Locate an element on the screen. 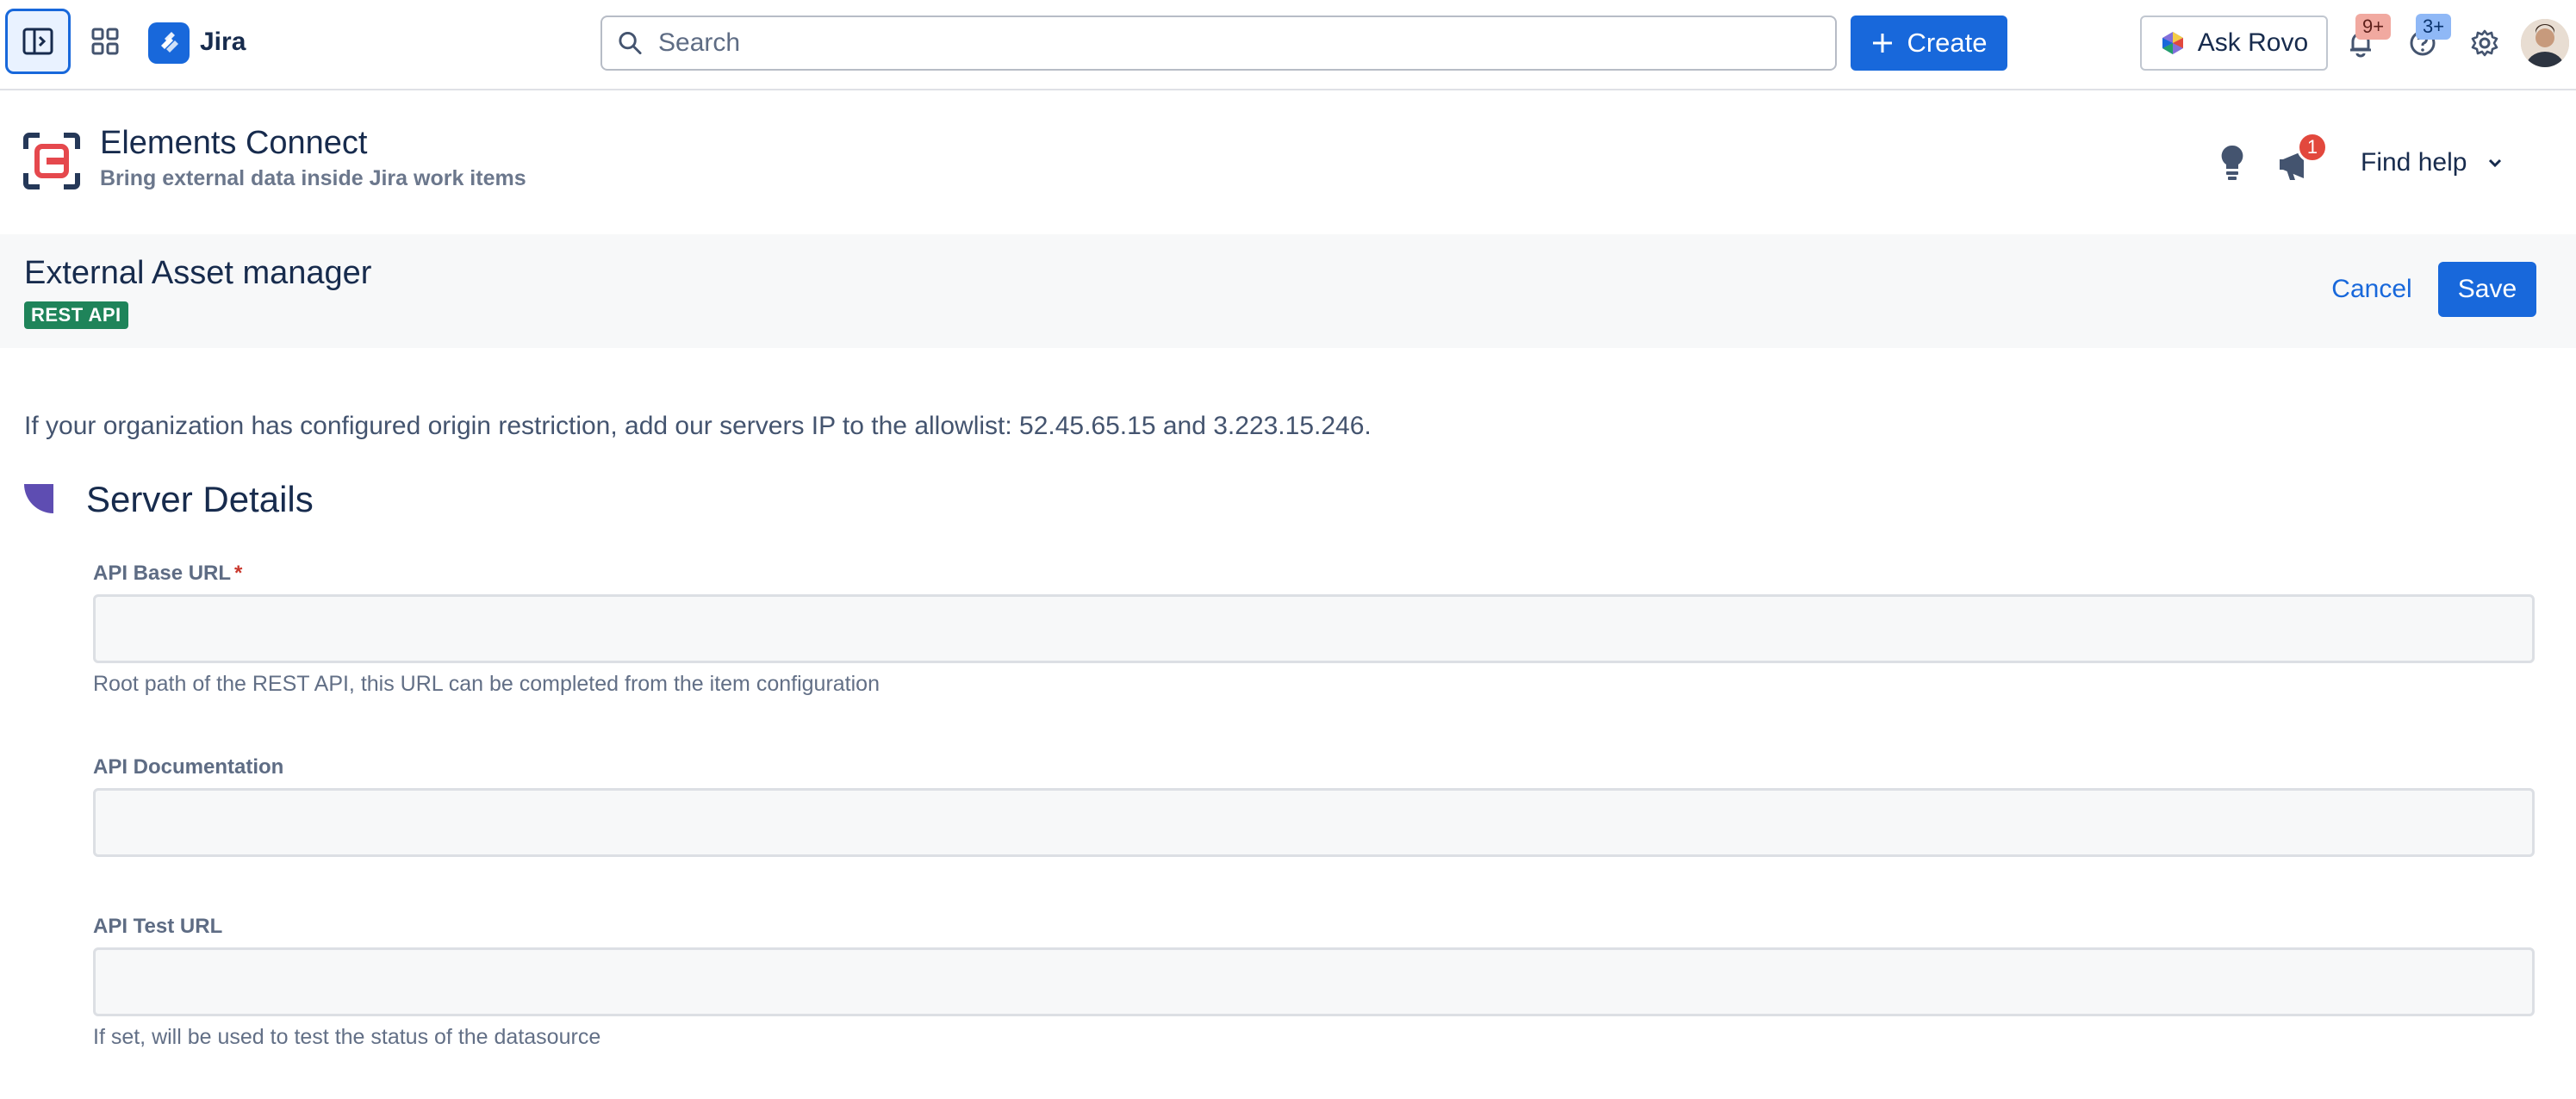 This screenshot has width=2576, height=1099. api-documentation-label: API Documentation is located at coordinates (188, 767).